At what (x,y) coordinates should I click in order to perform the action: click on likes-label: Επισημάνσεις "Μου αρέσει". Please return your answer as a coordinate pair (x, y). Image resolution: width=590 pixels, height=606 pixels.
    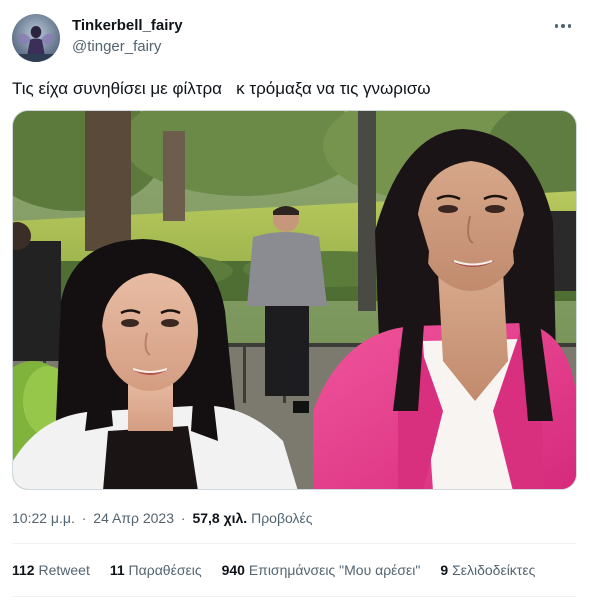
    Looking at the image, I should click on (334, 570).